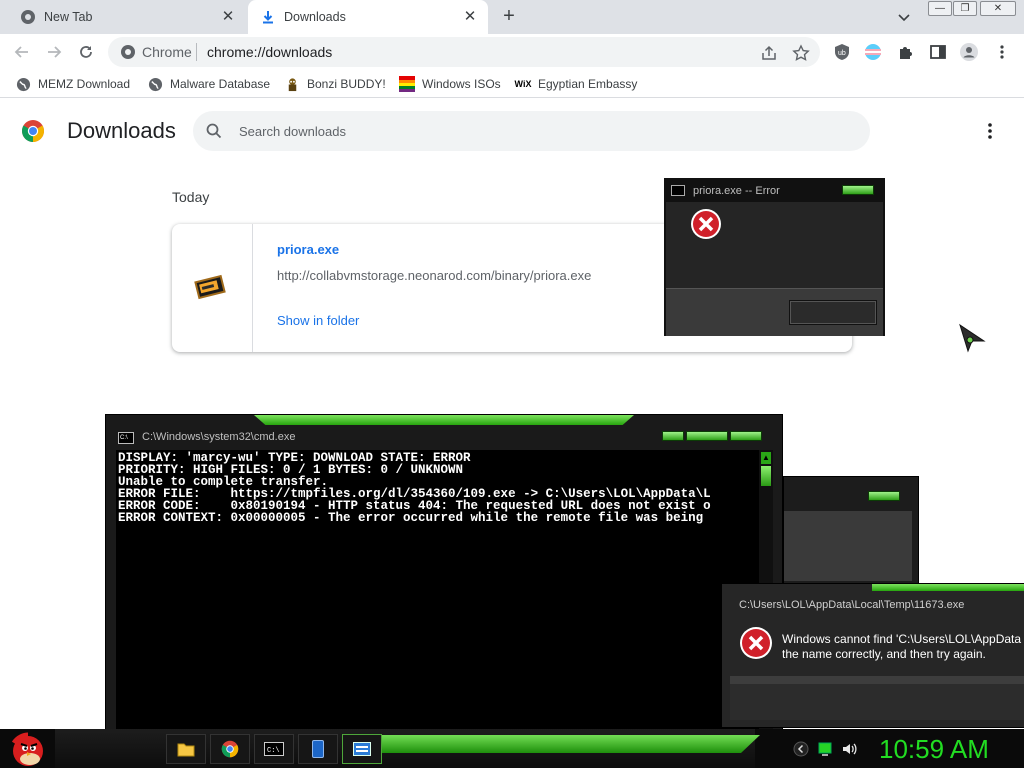  I want to click on bookmark-malware-database: Malware Database, so click(208, 84).